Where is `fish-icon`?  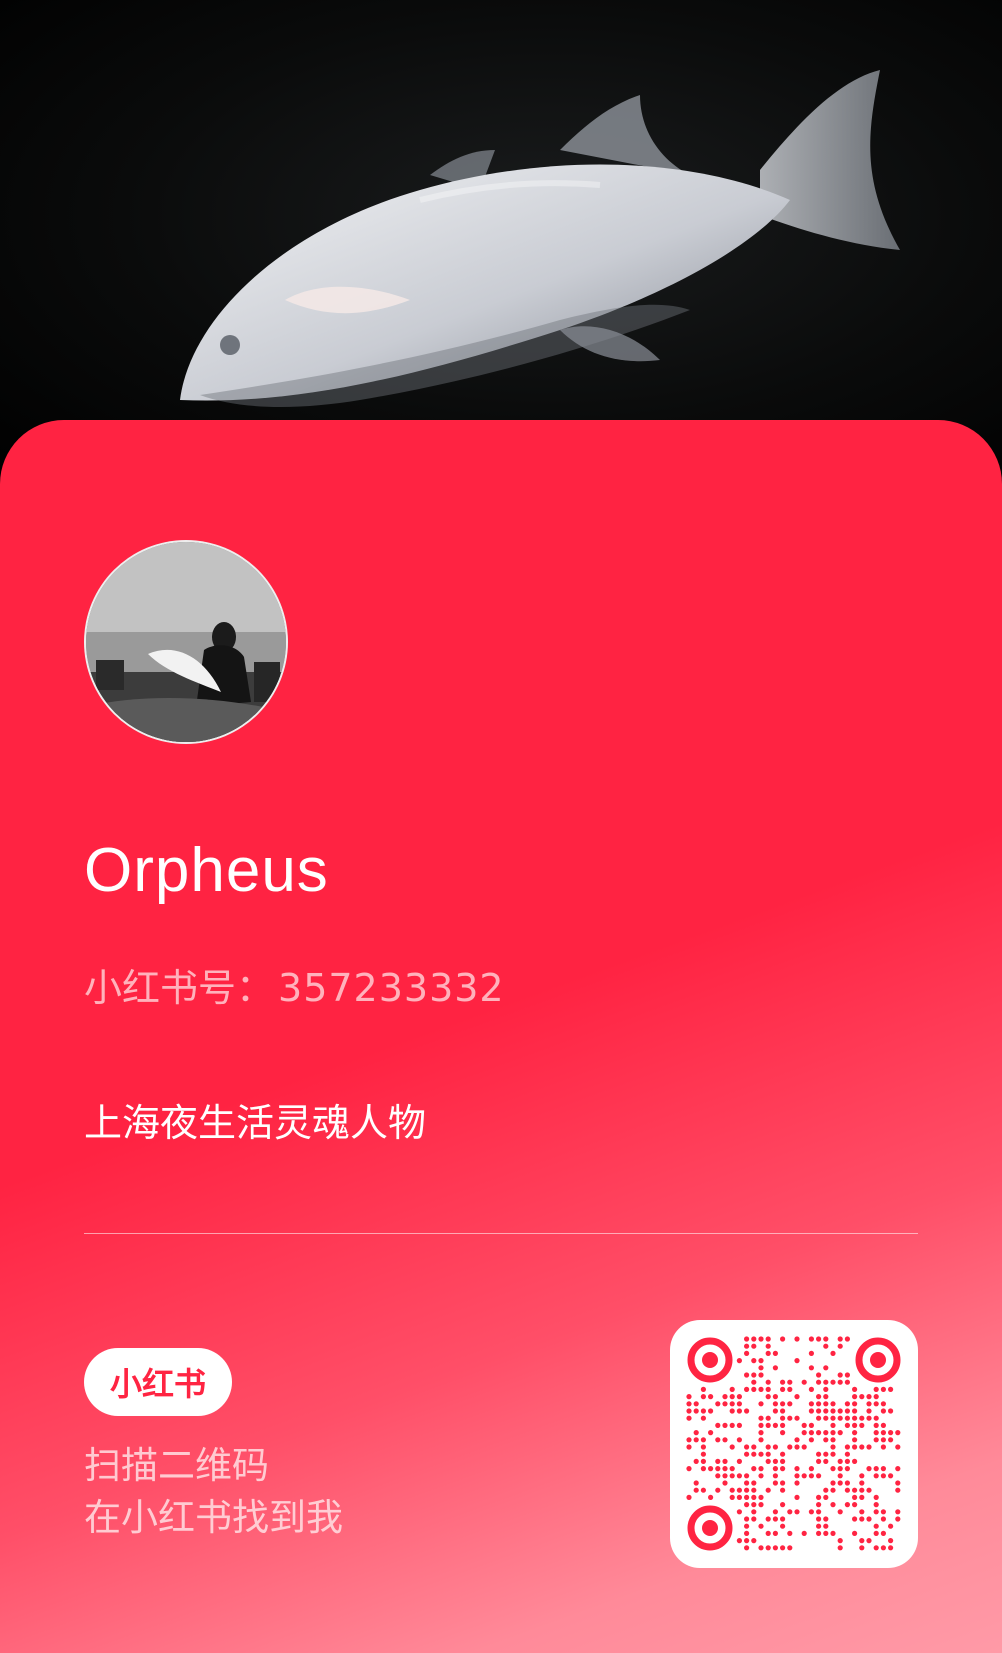 fish-icon is located at coordinates (540, 238).